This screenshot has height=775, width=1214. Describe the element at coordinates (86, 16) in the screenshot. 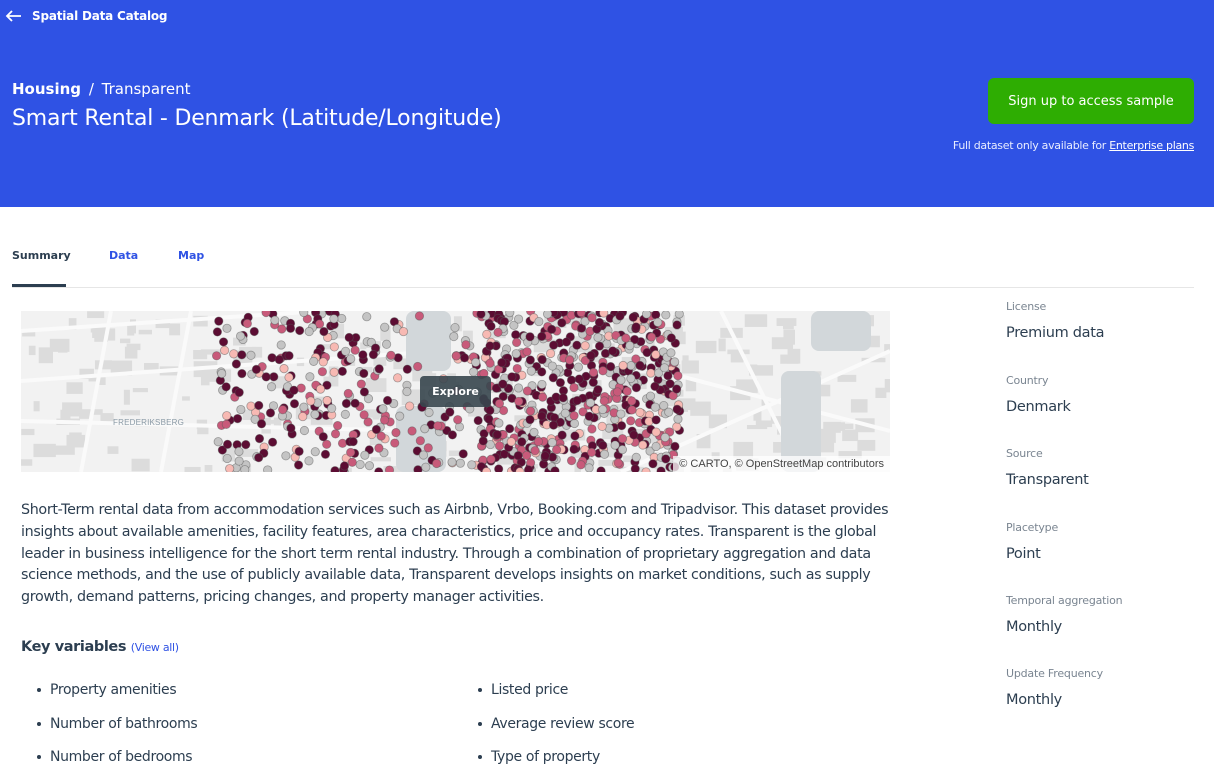

I see `back-link: Spatial Data Catalog` at that location.